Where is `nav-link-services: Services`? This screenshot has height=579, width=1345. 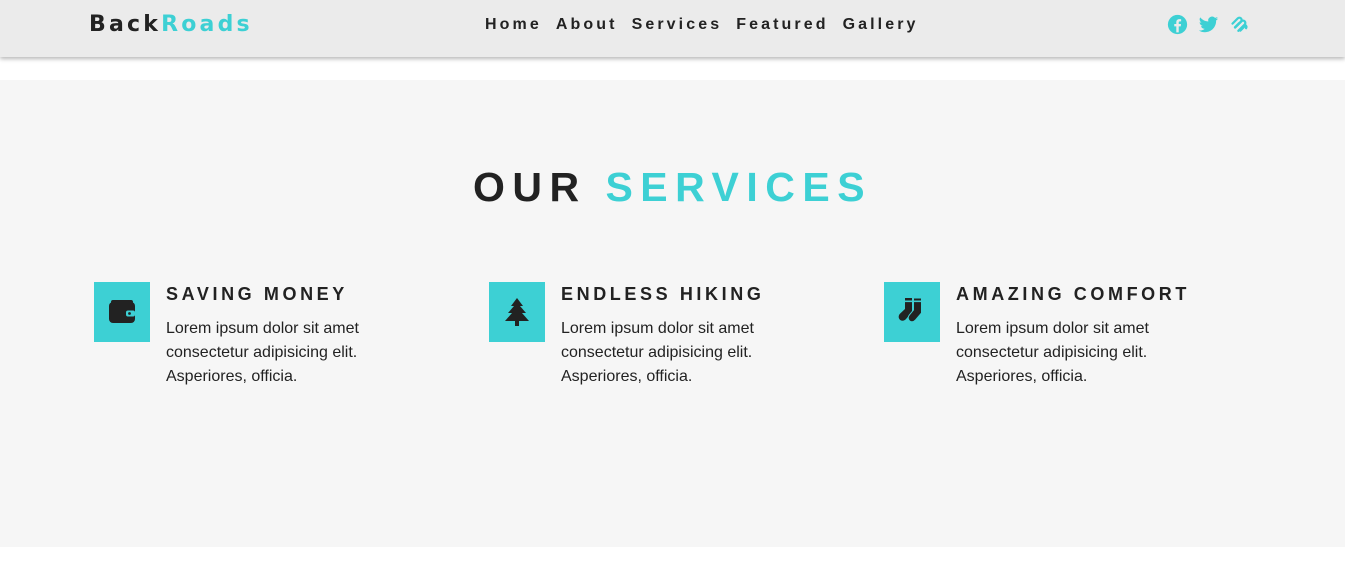 nav-link-services: Services is located at coordinates (677, 24).